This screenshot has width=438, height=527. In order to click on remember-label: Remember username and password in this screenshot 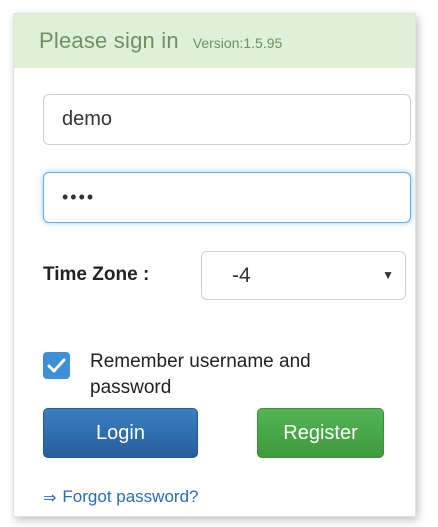, I will do `click(205, 375)`.